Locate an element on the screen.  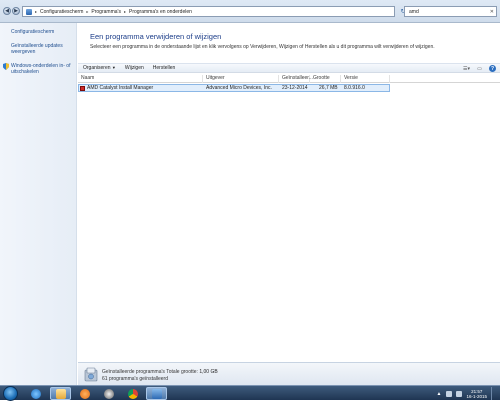
link-configuratiescherm: Configuratiescherm is located at coordinates (41, 32).